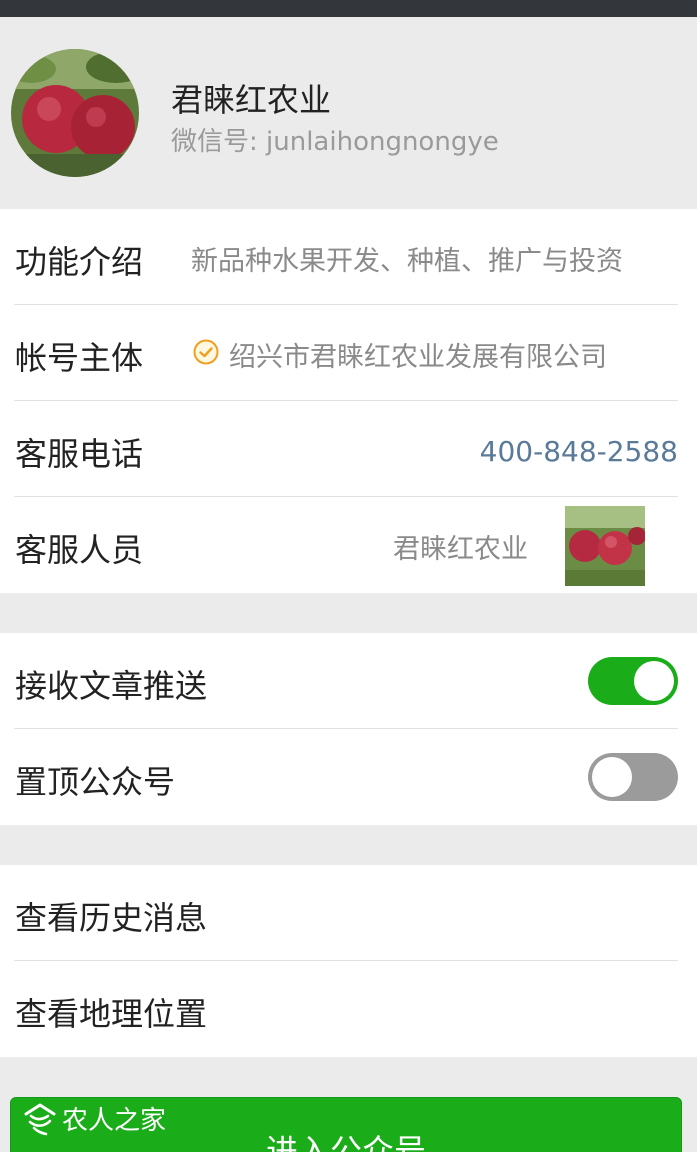 This screenshot has height=1152, width=697. Describe the element at coordinates (348, 913) in the screenshot. I see `history-row: 查看历史消息` at that location.